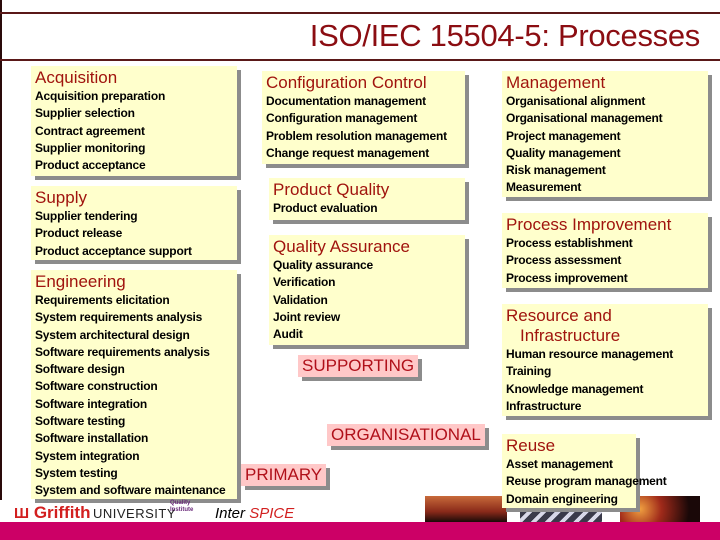 The image size is (720, 540). Describe the element at coordinates (90, 165) in the screenshot. I see `process-item: Product acceptance` at that location.